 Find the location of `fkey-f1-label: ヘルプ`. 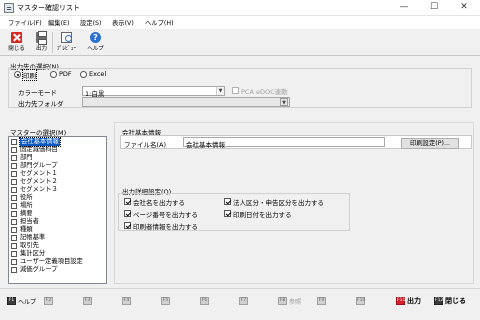

fkey-f1-label: ヘルプ is located at coordinates (27, 302).